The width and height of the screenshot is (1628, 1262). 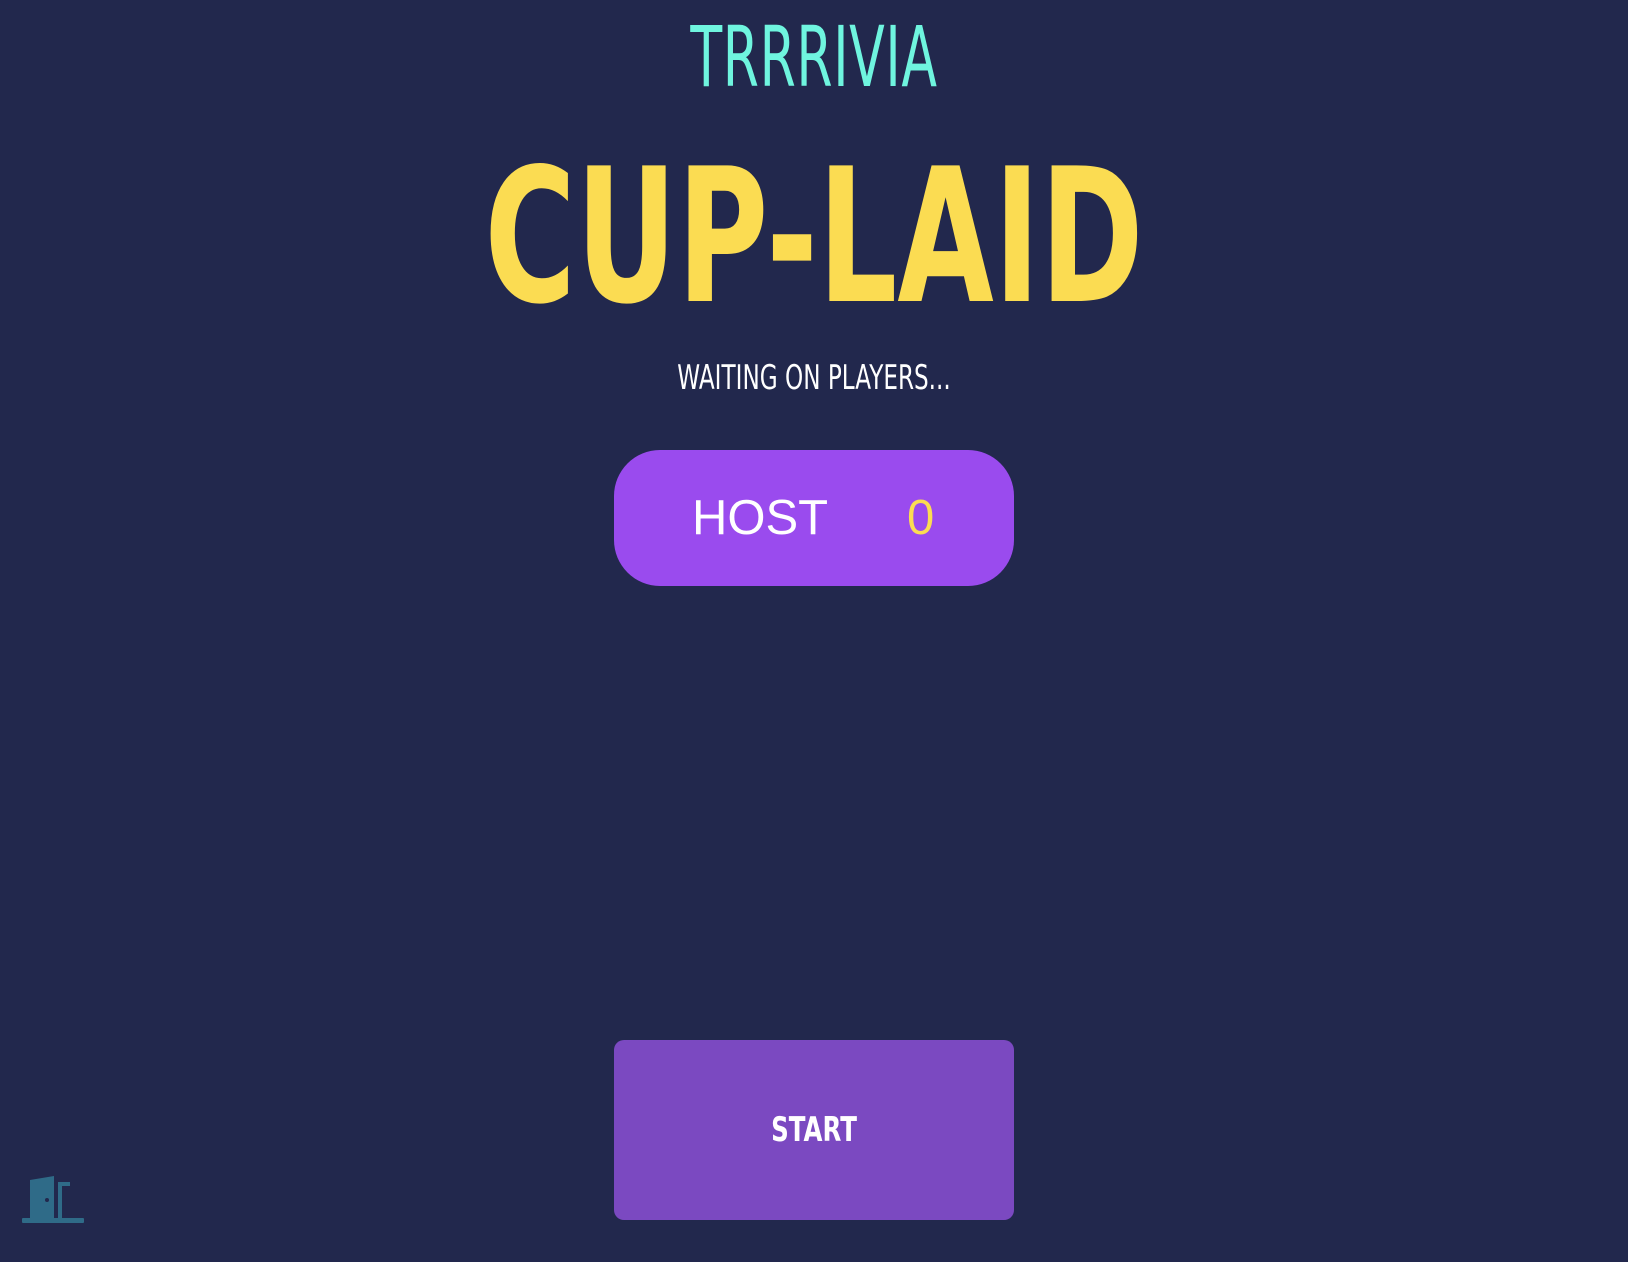 What do you see at coordinates (53, 1200) in the screenshot?
I see `exit-door-icon` at bounding box center [53, 1200].